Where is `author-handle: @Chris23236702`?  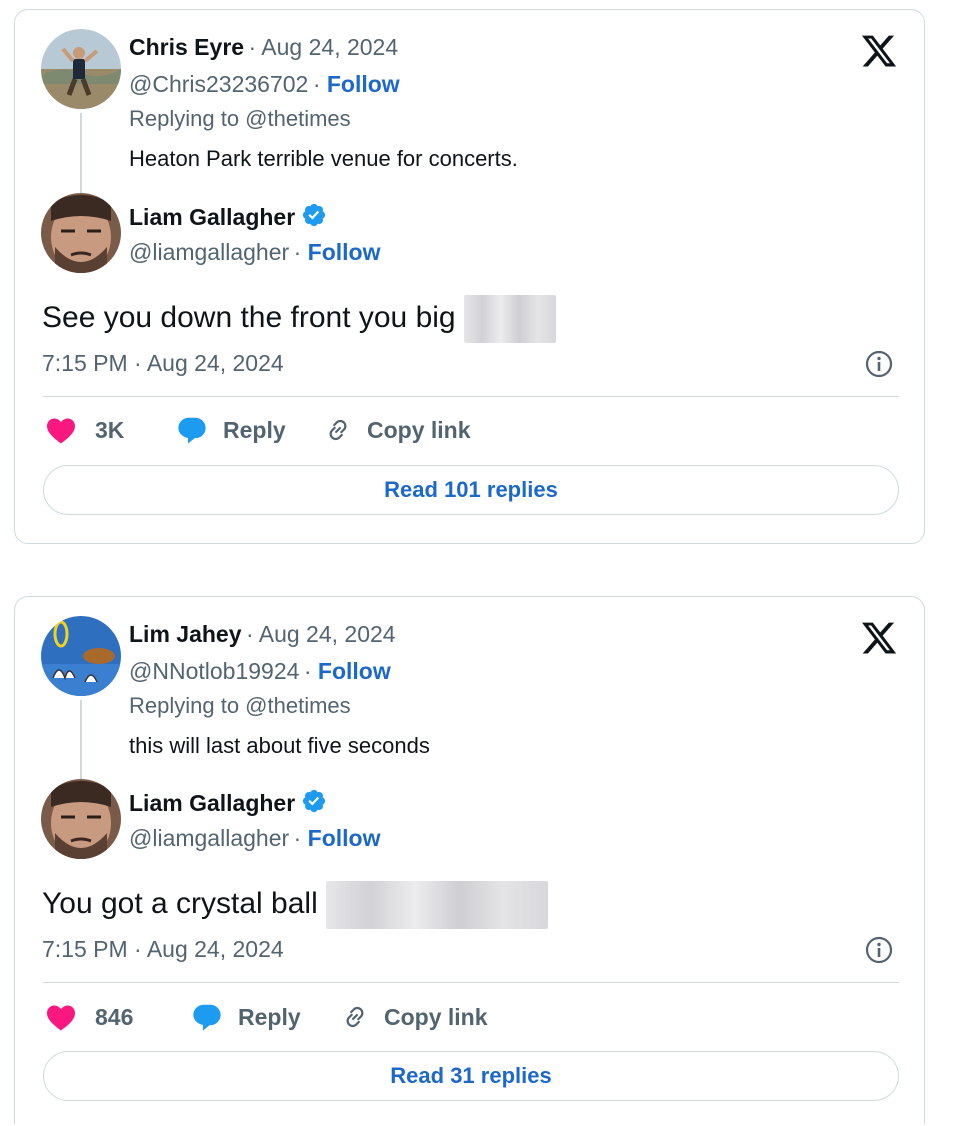
author-handle: @Chris23236702 is located at coordinates (218, 84).